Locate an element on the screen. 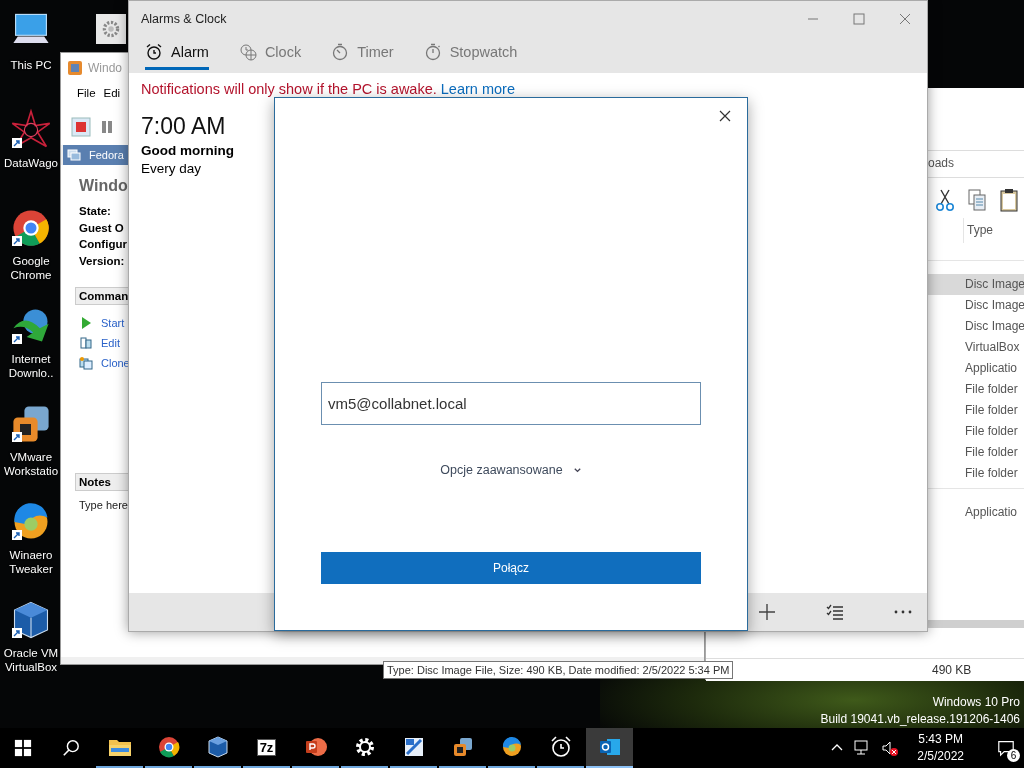  window-title: Alarms & Clock is located at coordinates (184, 19).